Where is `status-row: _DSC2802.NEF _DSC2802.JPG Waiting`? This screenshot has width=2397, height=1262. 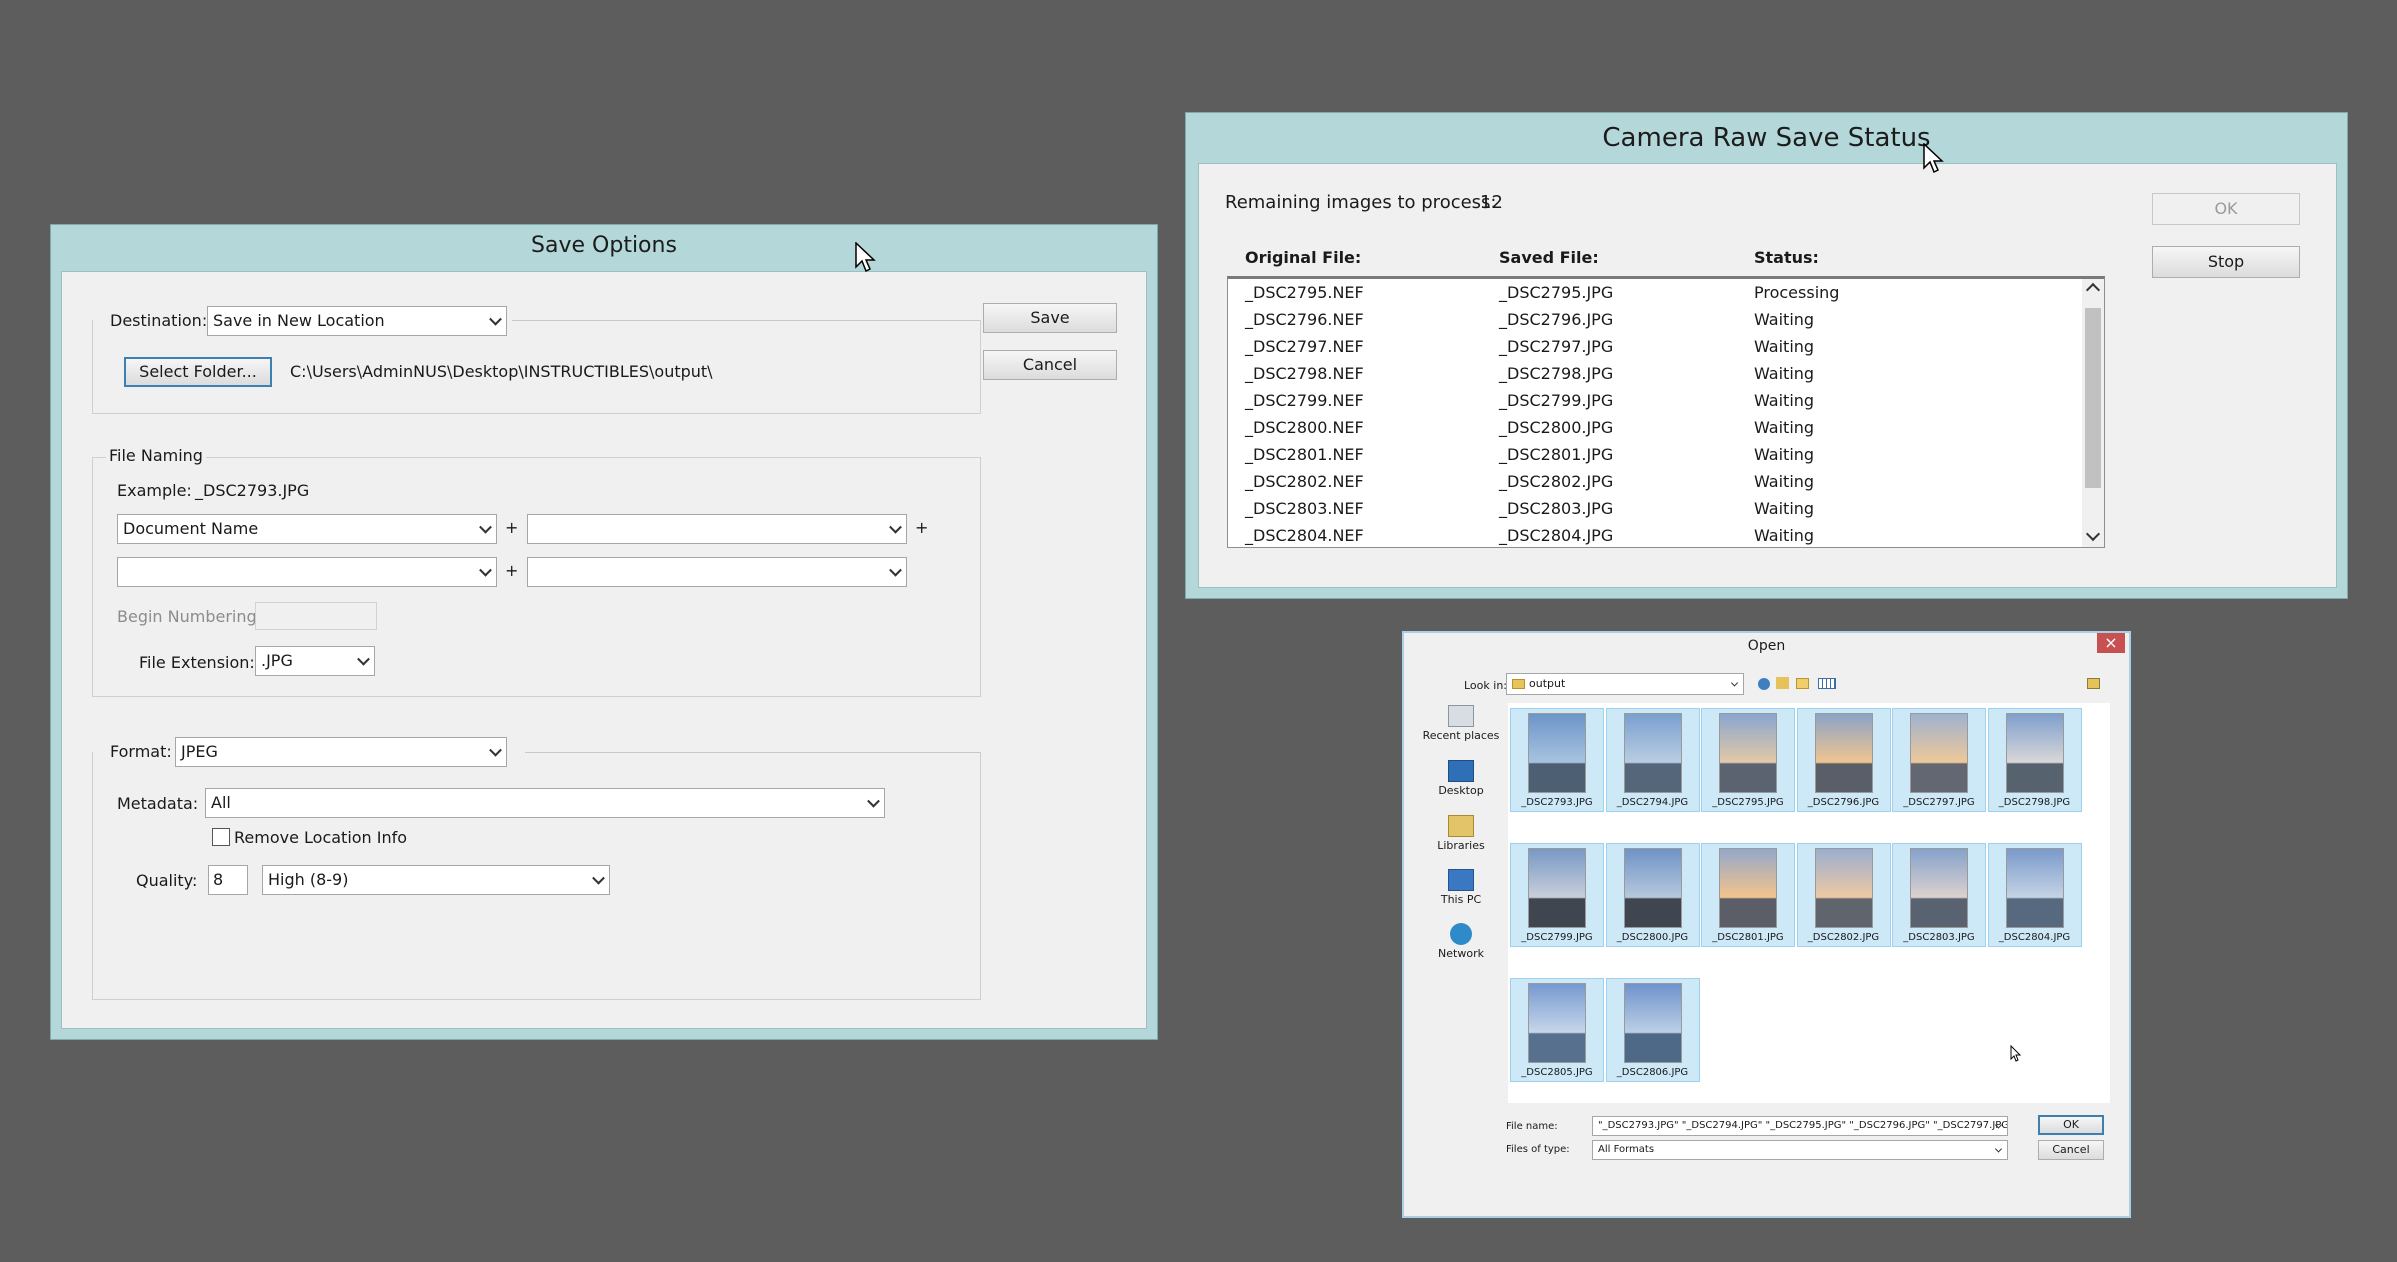 status-row: _DSC2802.NEF _DSC2802.JPG Waiting is located at coordinates (1655, 481).